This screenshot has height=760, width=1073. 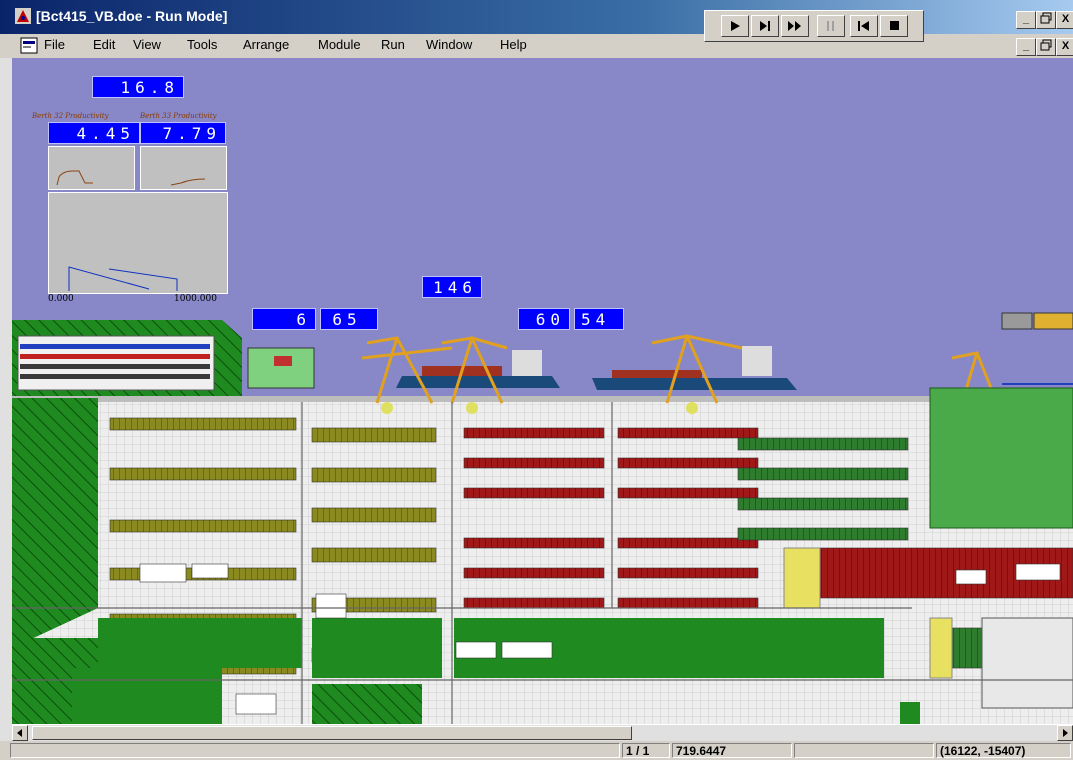 I want to click on arrow-left-icon, so click(x=19, y=733).